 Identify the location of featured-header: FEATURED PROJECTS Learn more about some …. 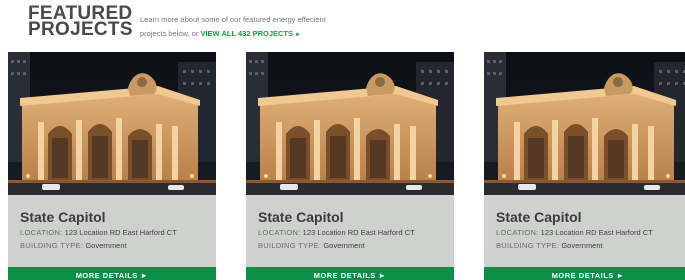
(348, 25).